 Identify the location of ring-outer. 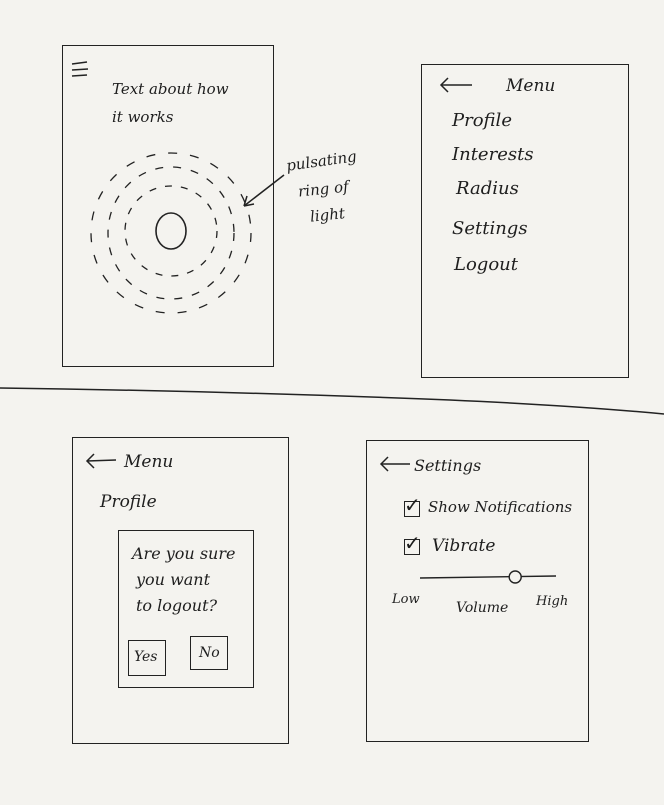
(171, 233).